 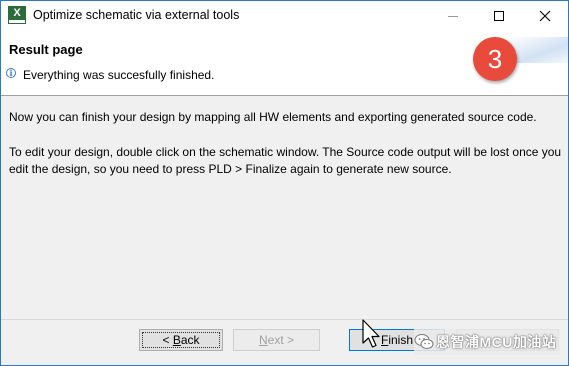 I want to click on back-button: < Back, so click(x=181, y=340).